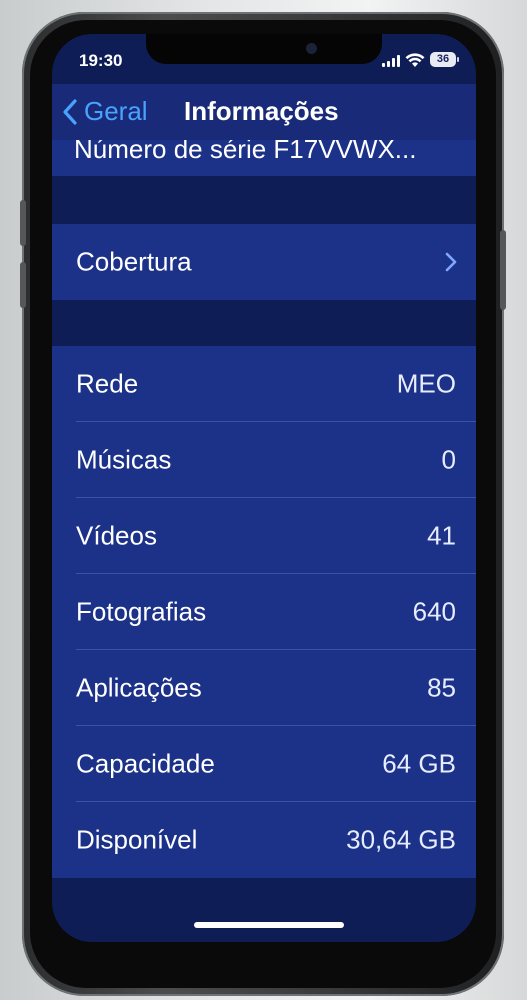  What do you see at coordinates (458, 59) in the screenshot?
I see `battery-tip` at bounding box center [458, 59].